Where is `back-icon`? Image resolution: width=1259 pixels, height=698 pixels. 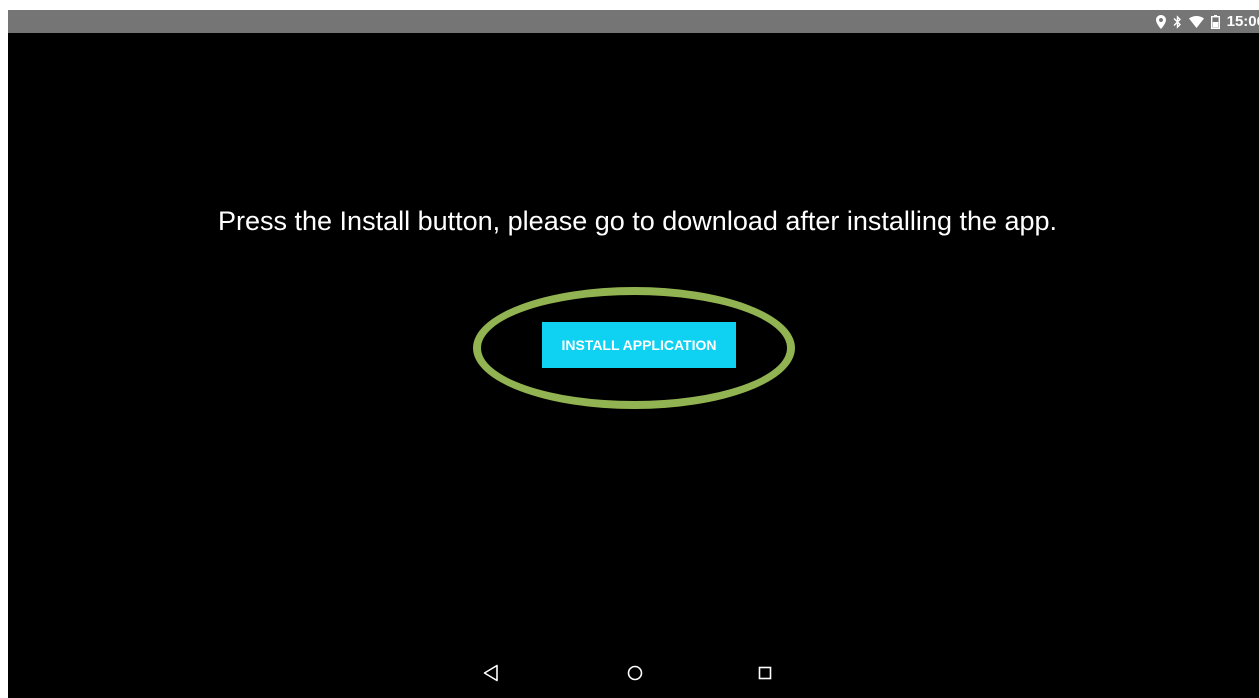 back-icon is located at coordinates (491, 675).